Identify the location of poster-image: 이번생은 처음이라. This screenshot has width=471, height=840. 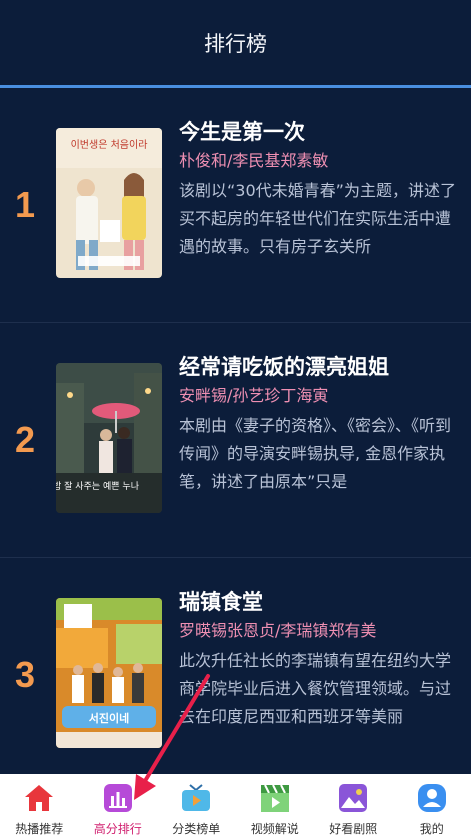
(109, 203).